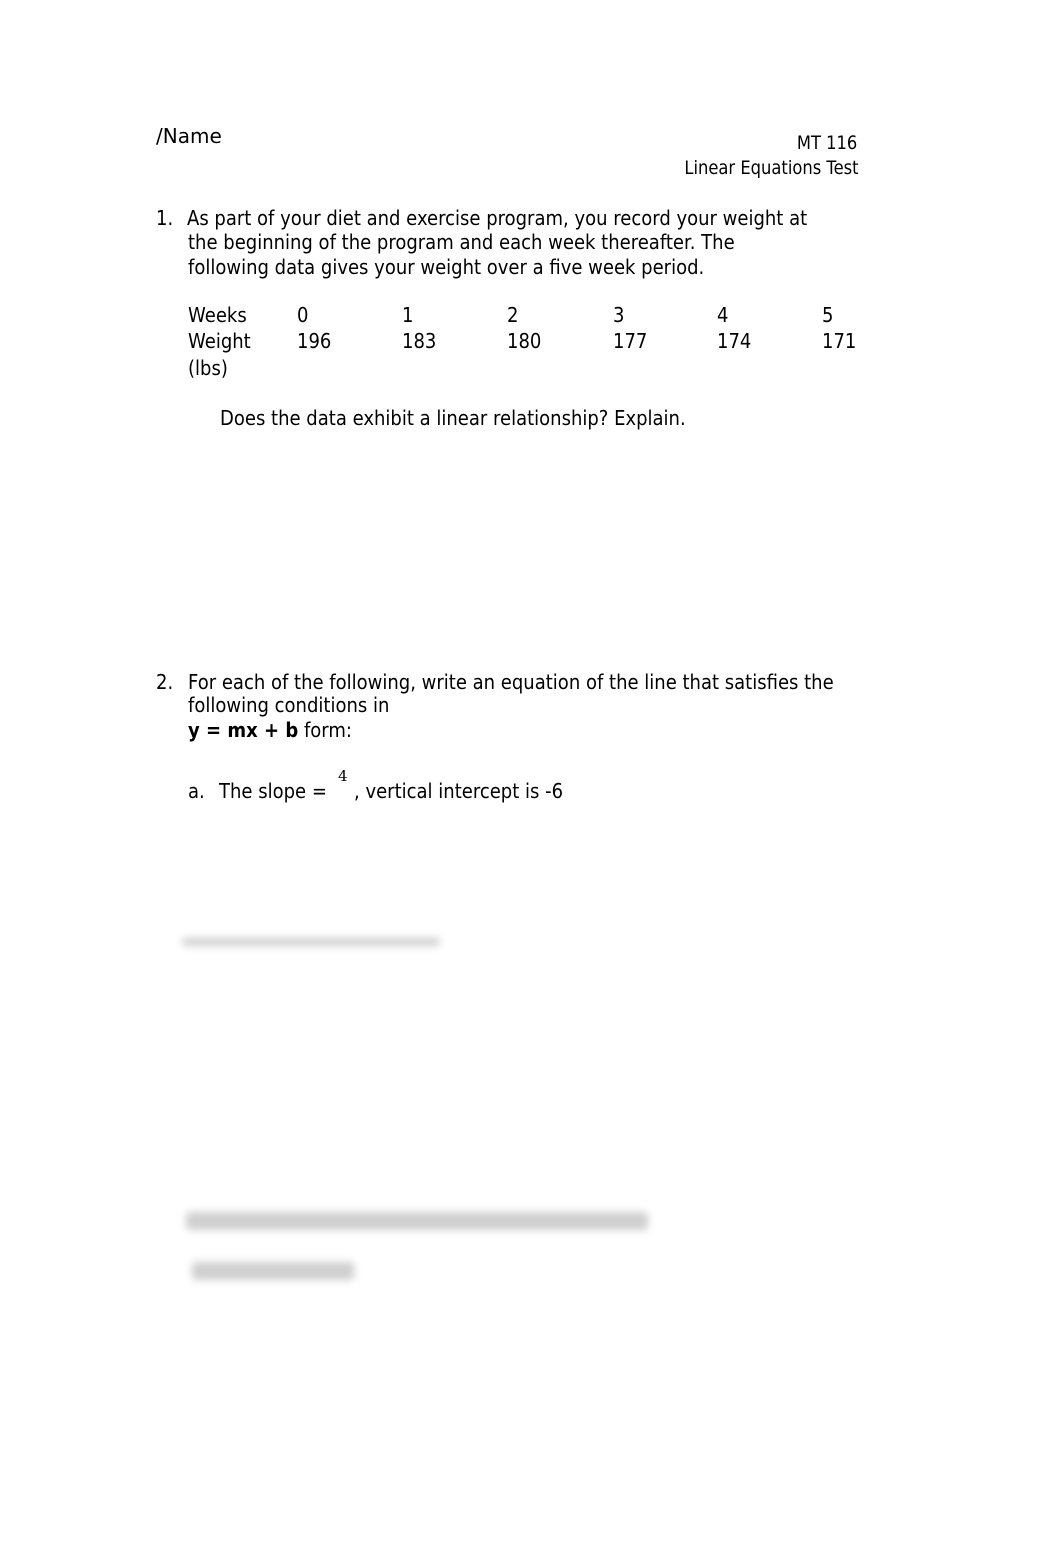 The height and width of the screenshot is (1556, 1062). Describe the element at coordinates (196, 791) in the screenshot. I see `part-a-label: a.` at that location.